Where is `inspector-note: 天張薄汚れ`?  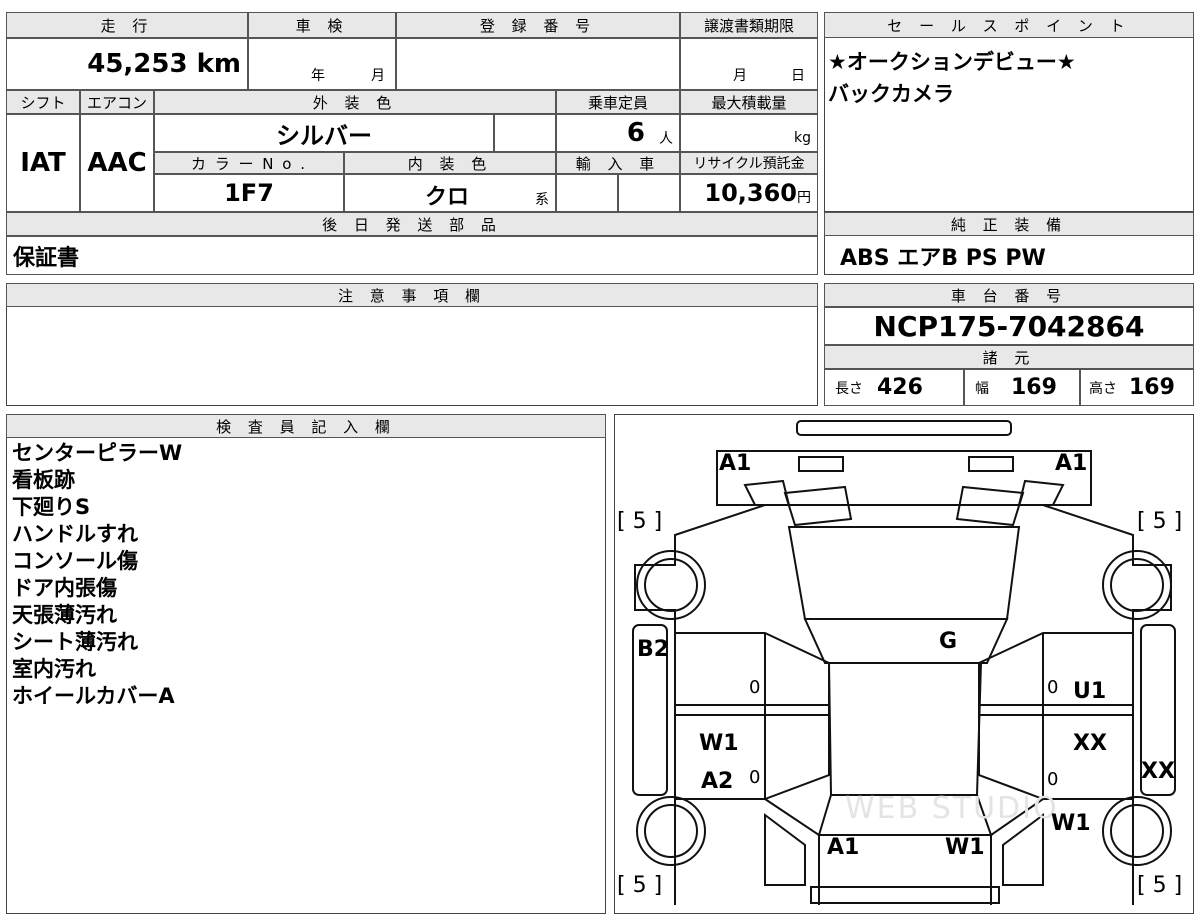 inspector-note: 天張薄汚れ is located at coordinates (64, 615).